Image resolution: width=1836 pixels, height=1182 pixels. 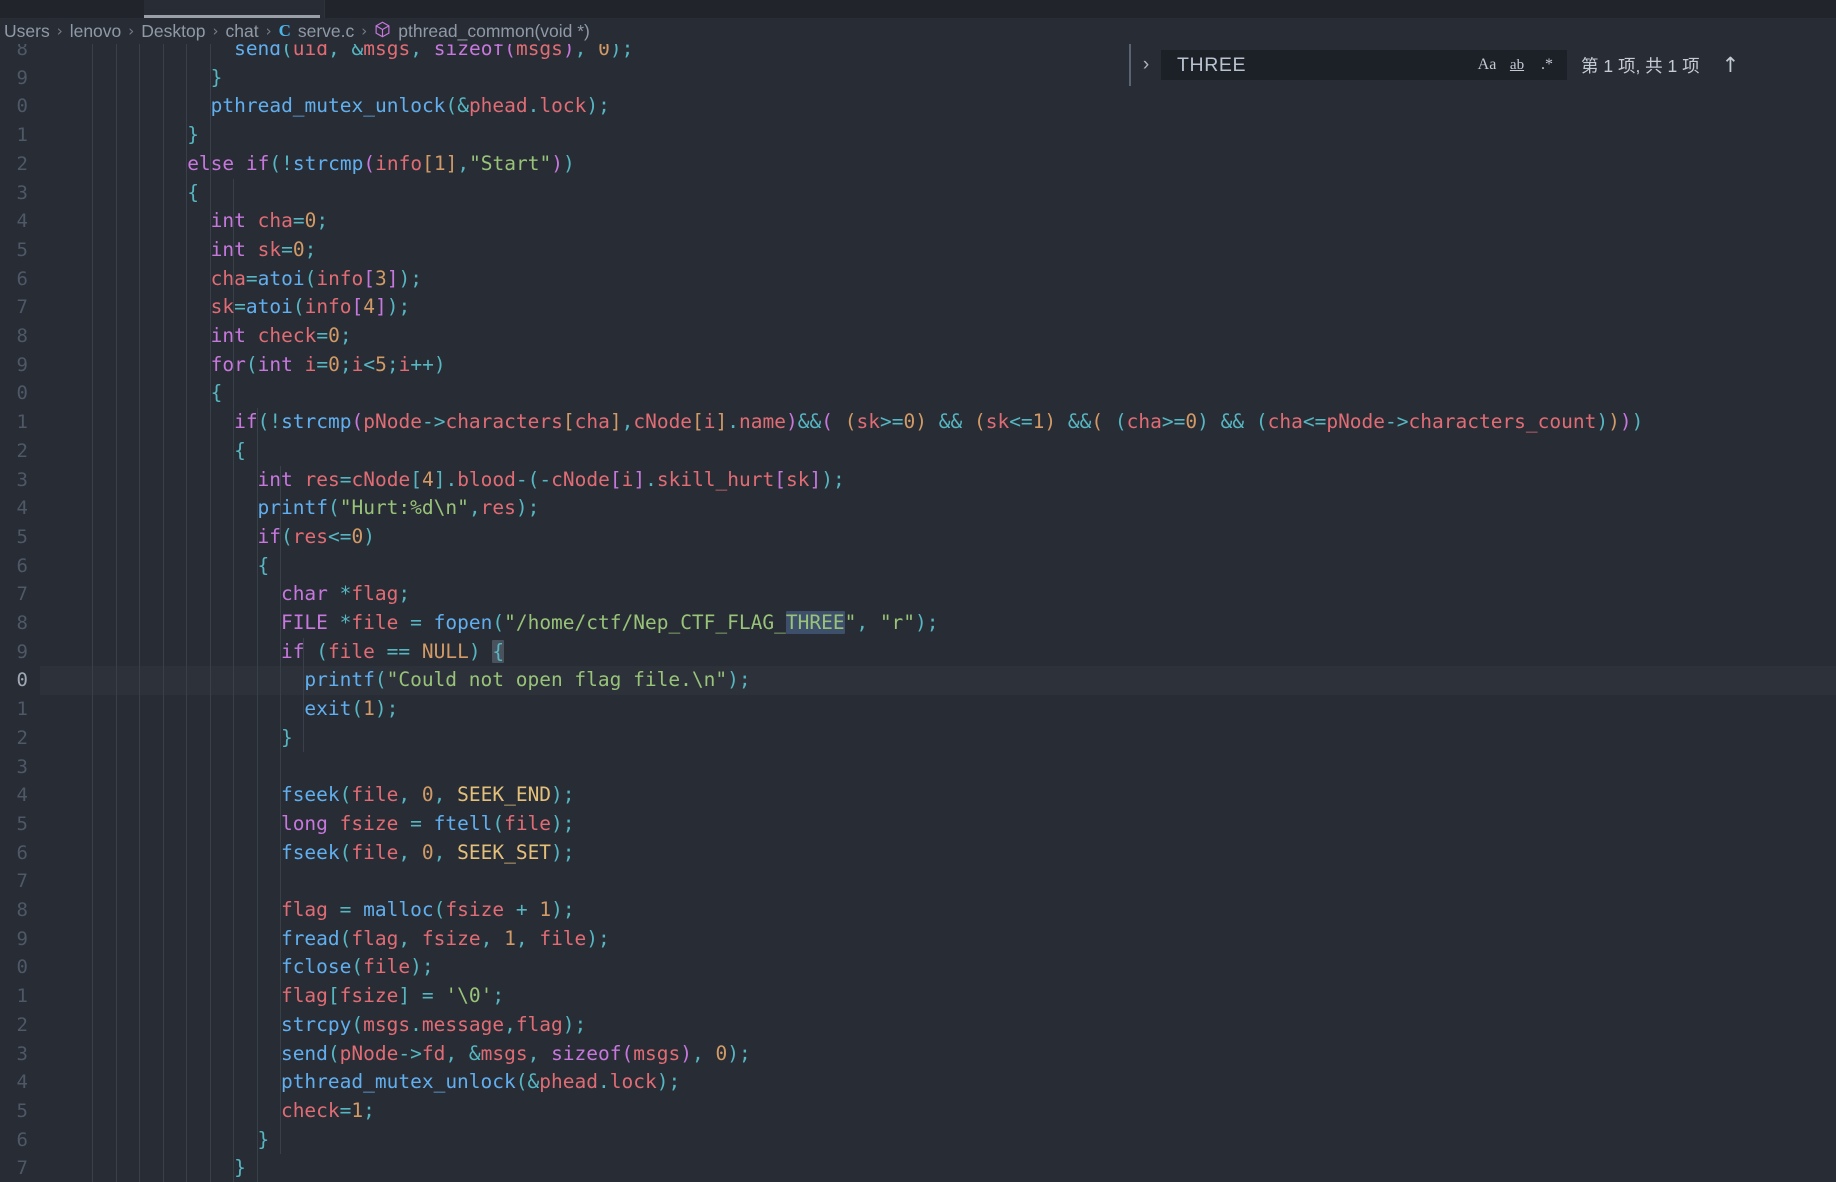 I want to click on code-line: fseek(file, 0, SEEK_SET);, so click(x=918, y=853).